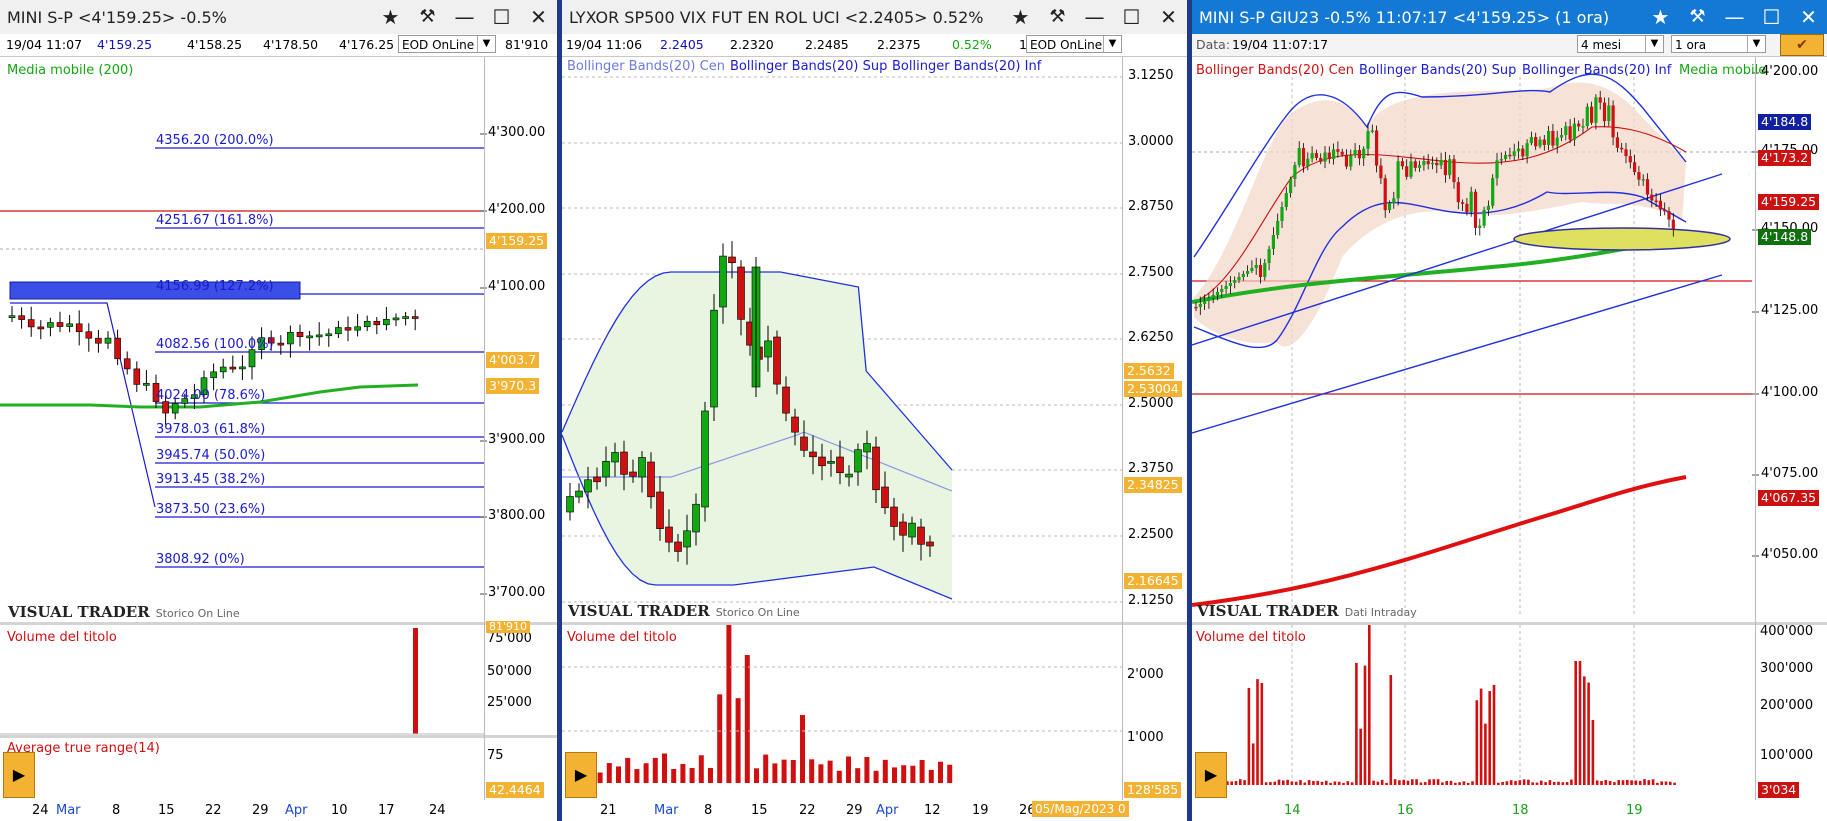 This screenshot has height=821, width=1827. What do you see at coordinates (757, 612) in the screenshot?
I see `brand-subtitle: Storico On Line` at bounding box center [757, 612].